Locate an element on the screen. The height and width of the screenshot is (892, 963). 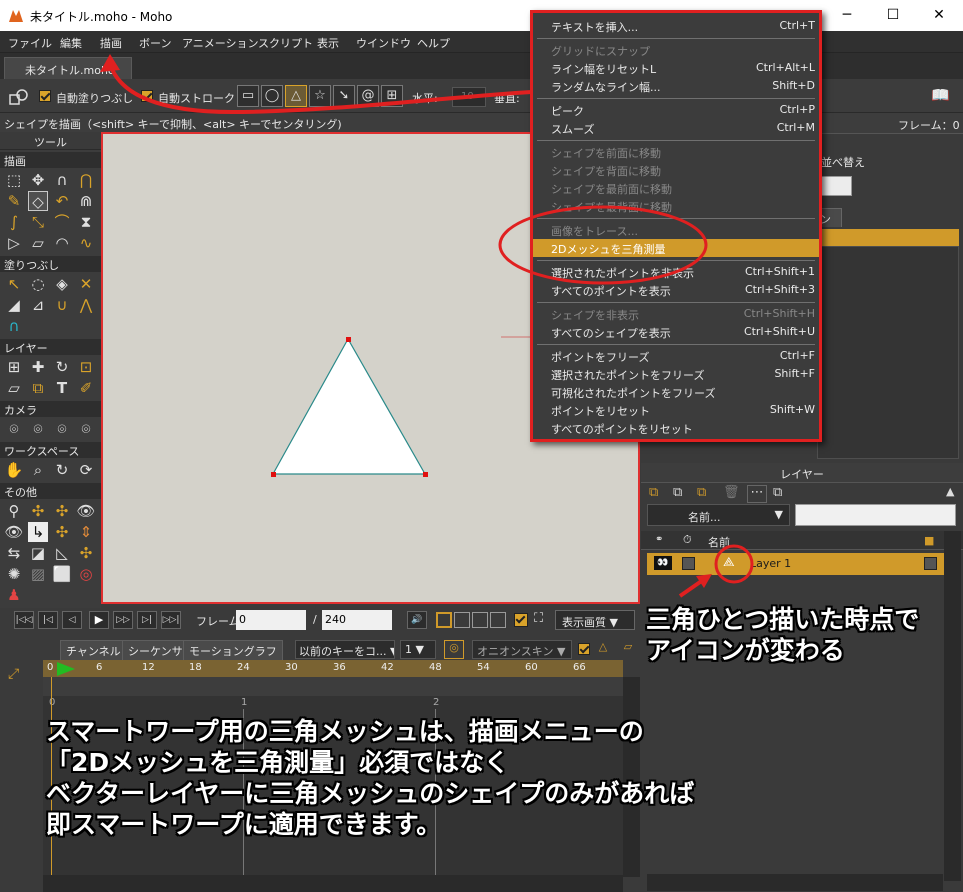
annotation-main-line: スマートワープ用の三角メッシュは、描画メニューの is located at coordinates (345, 731).